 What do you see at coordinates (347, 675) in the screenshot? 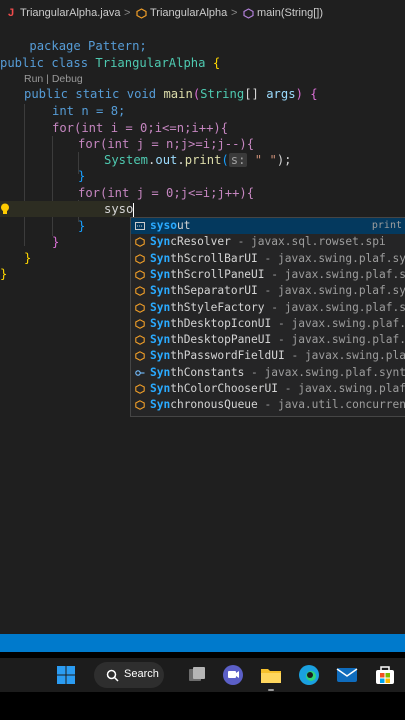
I see `mail-icon` at bounding box center [347, 675].